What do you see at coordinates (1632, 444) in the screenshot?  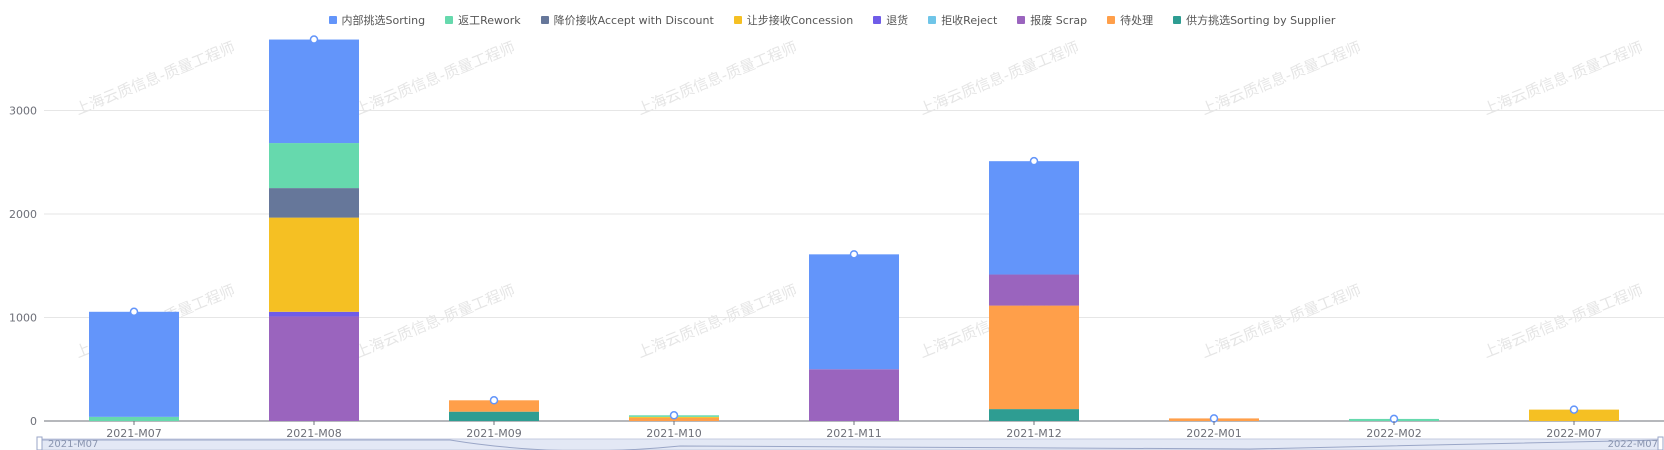 I see `slider-end-label: 2022-M07` at bounding box center [1632, 444].